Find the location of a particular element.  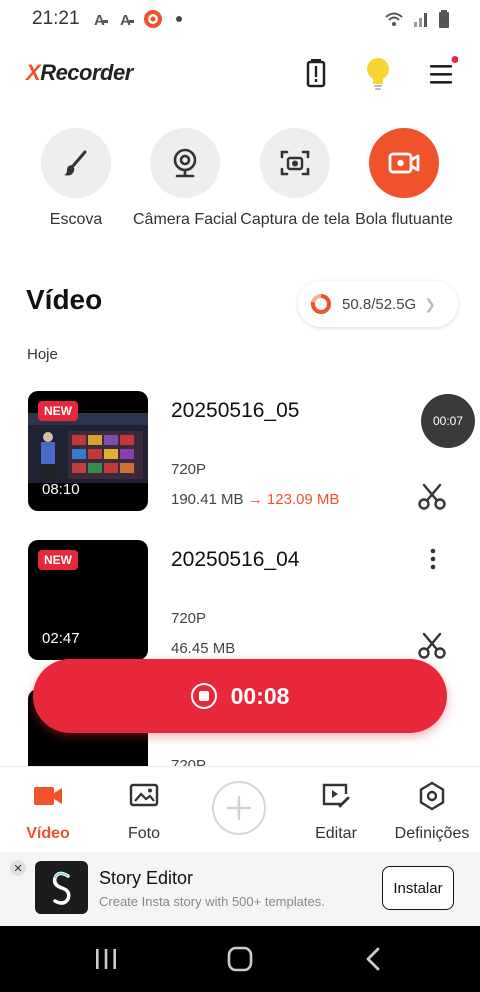

app-header: XRecorder is located at coordinates (240, 74).